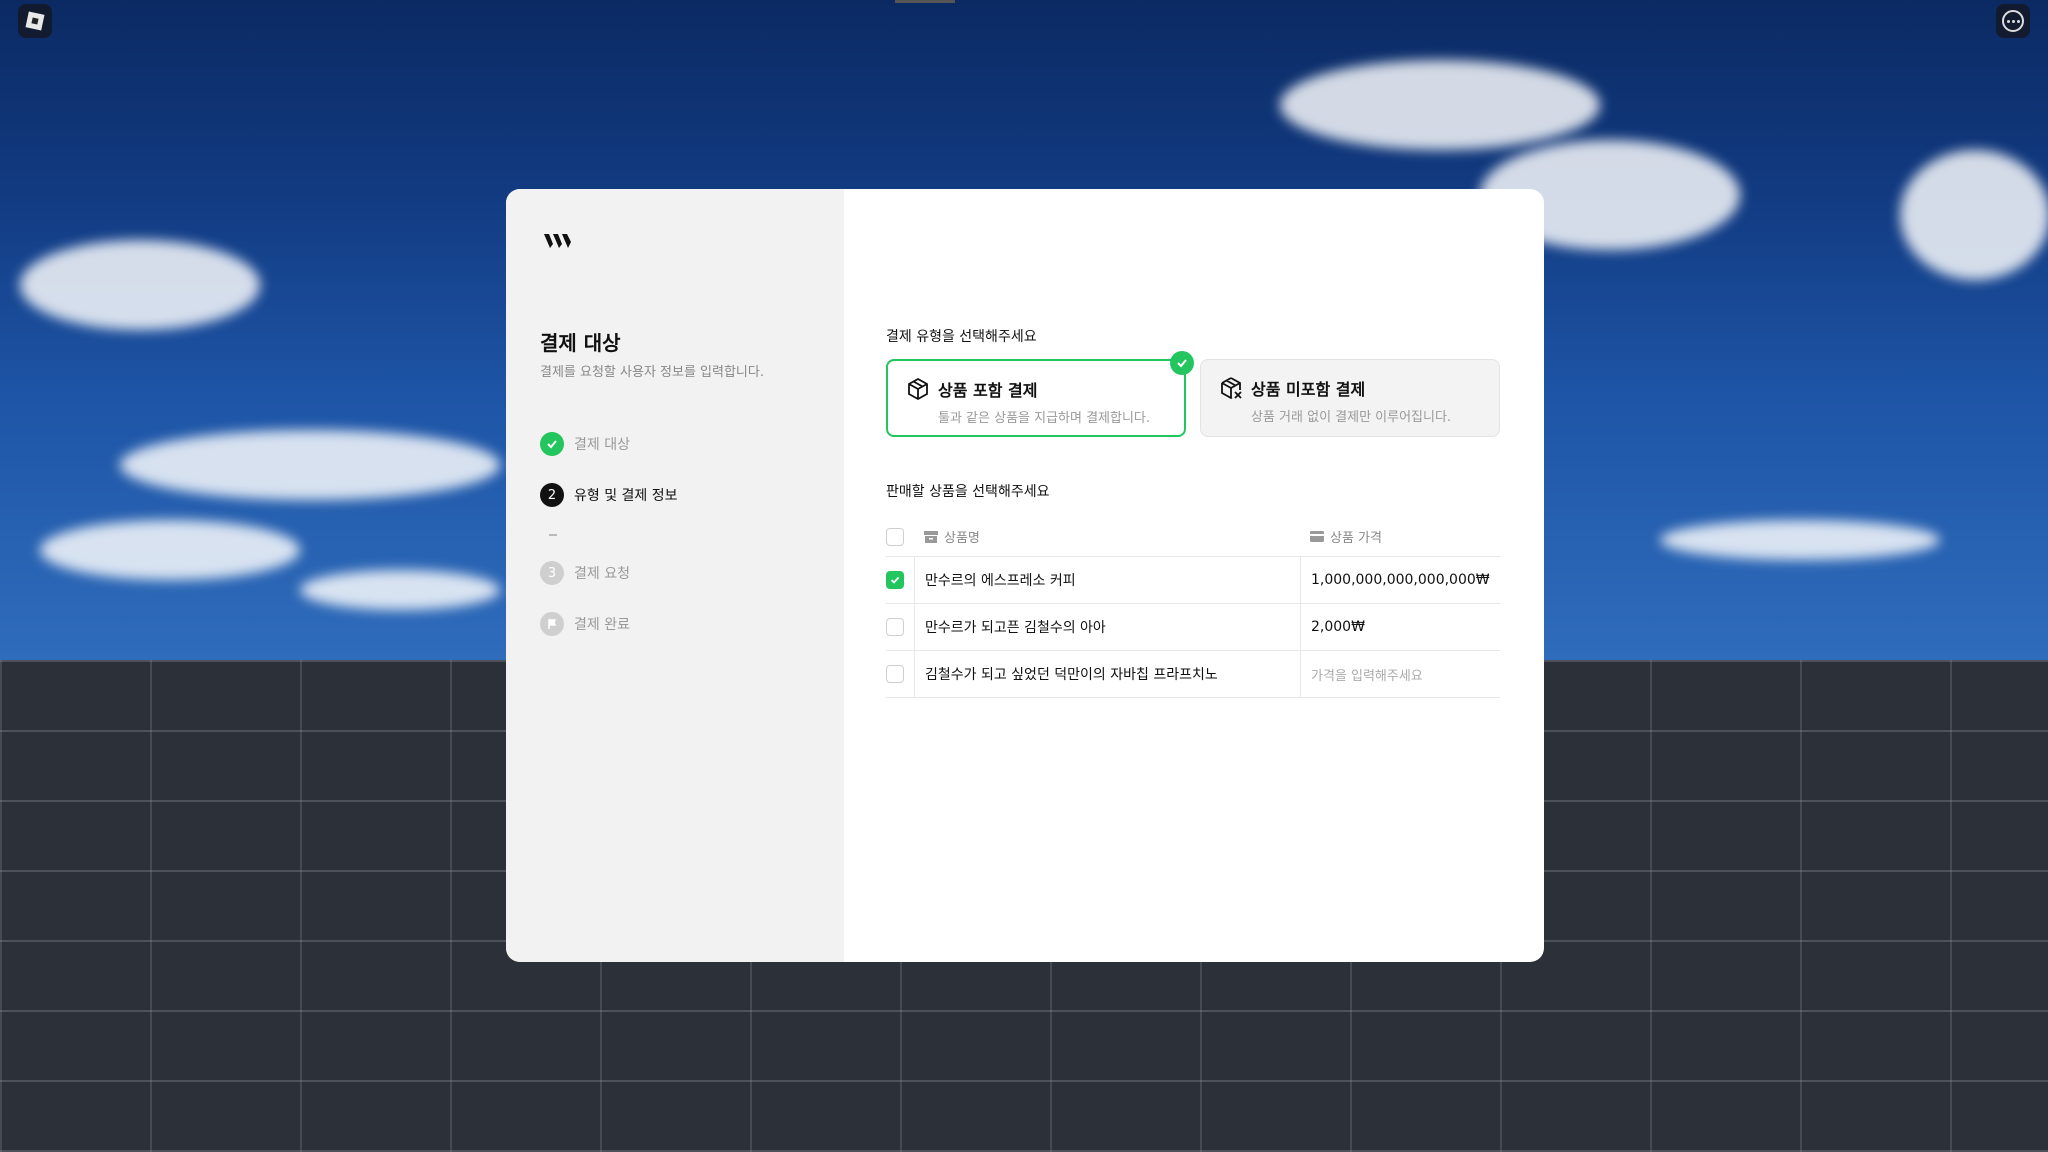  I want to click on step-label: 유형 및 결제 정보, so click(626, 496).